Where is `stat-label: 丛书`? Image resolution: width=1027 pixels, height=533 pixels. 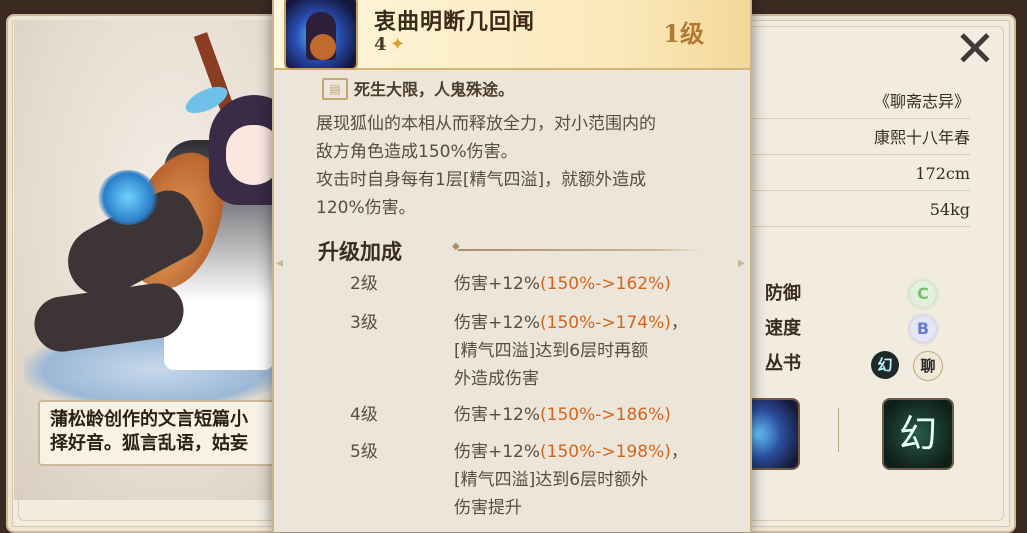
stat-label: 丛书 is located at coordinates (783, 363).